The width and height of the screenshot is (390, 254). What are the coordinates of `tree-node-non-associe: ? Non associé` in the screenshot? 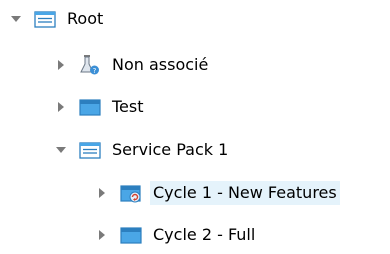 It's located at (132, 65).